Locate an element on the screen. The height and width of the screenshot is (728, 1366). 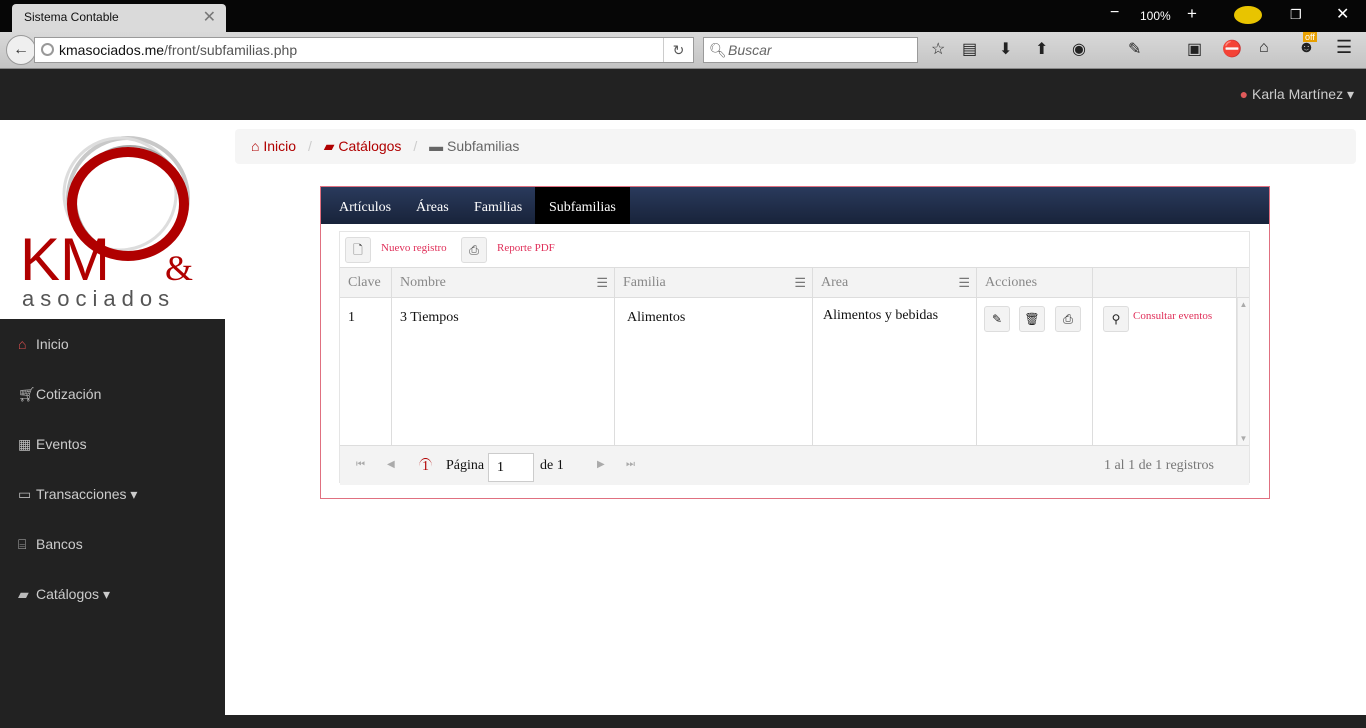
cart-icon: 🛒︎ is located at coordinates (27, 394).